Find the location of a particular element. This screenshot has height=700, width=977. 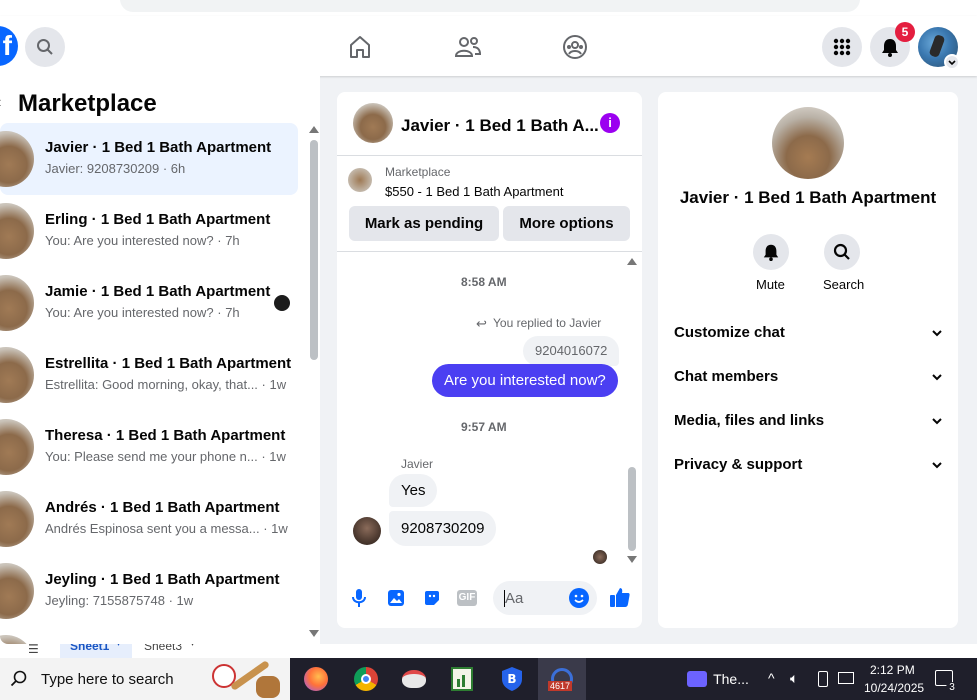

taskbar-search: Type here to search is located at coordinates (145, 679).